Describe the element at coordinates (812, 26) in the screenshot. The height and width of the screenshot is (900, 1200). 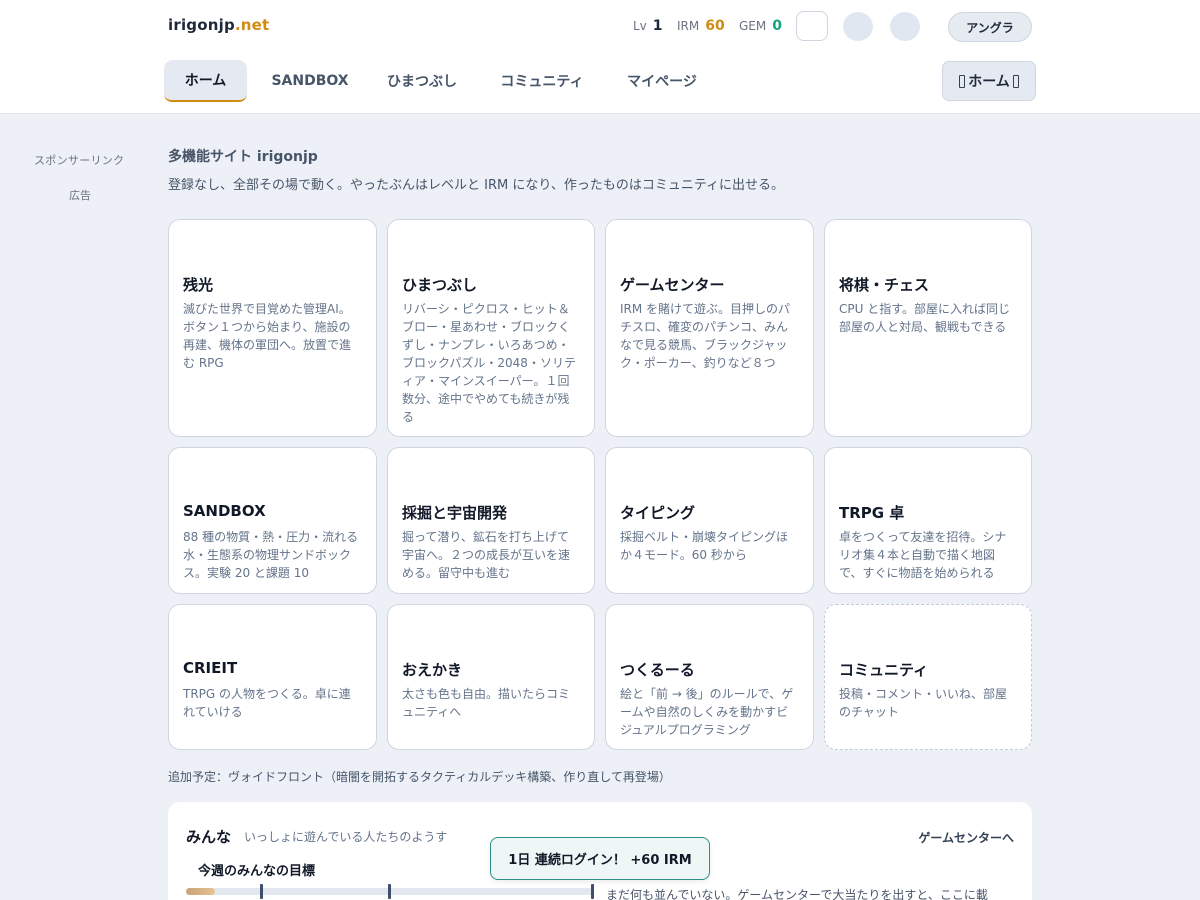
I see `blank-square-button` at that location.